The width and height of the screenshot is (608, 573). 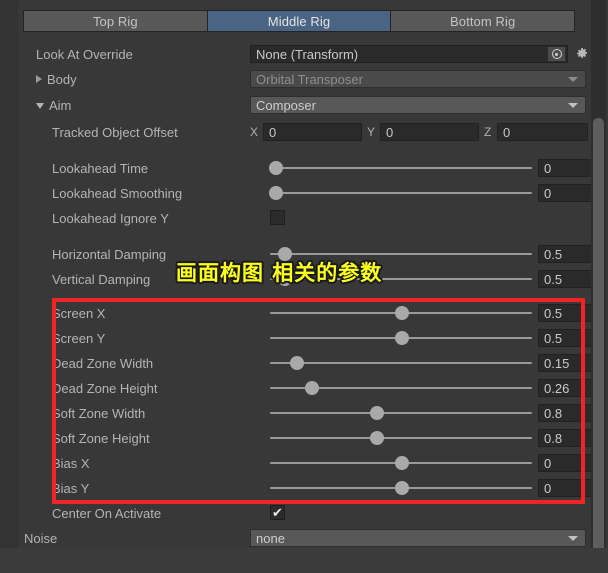 I want to click on offset-x-axis-label: X, so click(x=254, y=132).